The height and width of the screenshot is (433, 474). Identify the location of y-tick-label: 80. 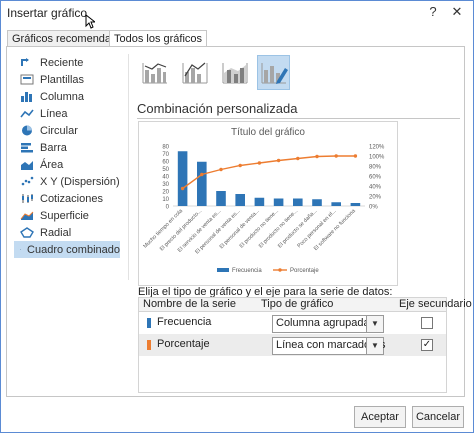
(165, 148).